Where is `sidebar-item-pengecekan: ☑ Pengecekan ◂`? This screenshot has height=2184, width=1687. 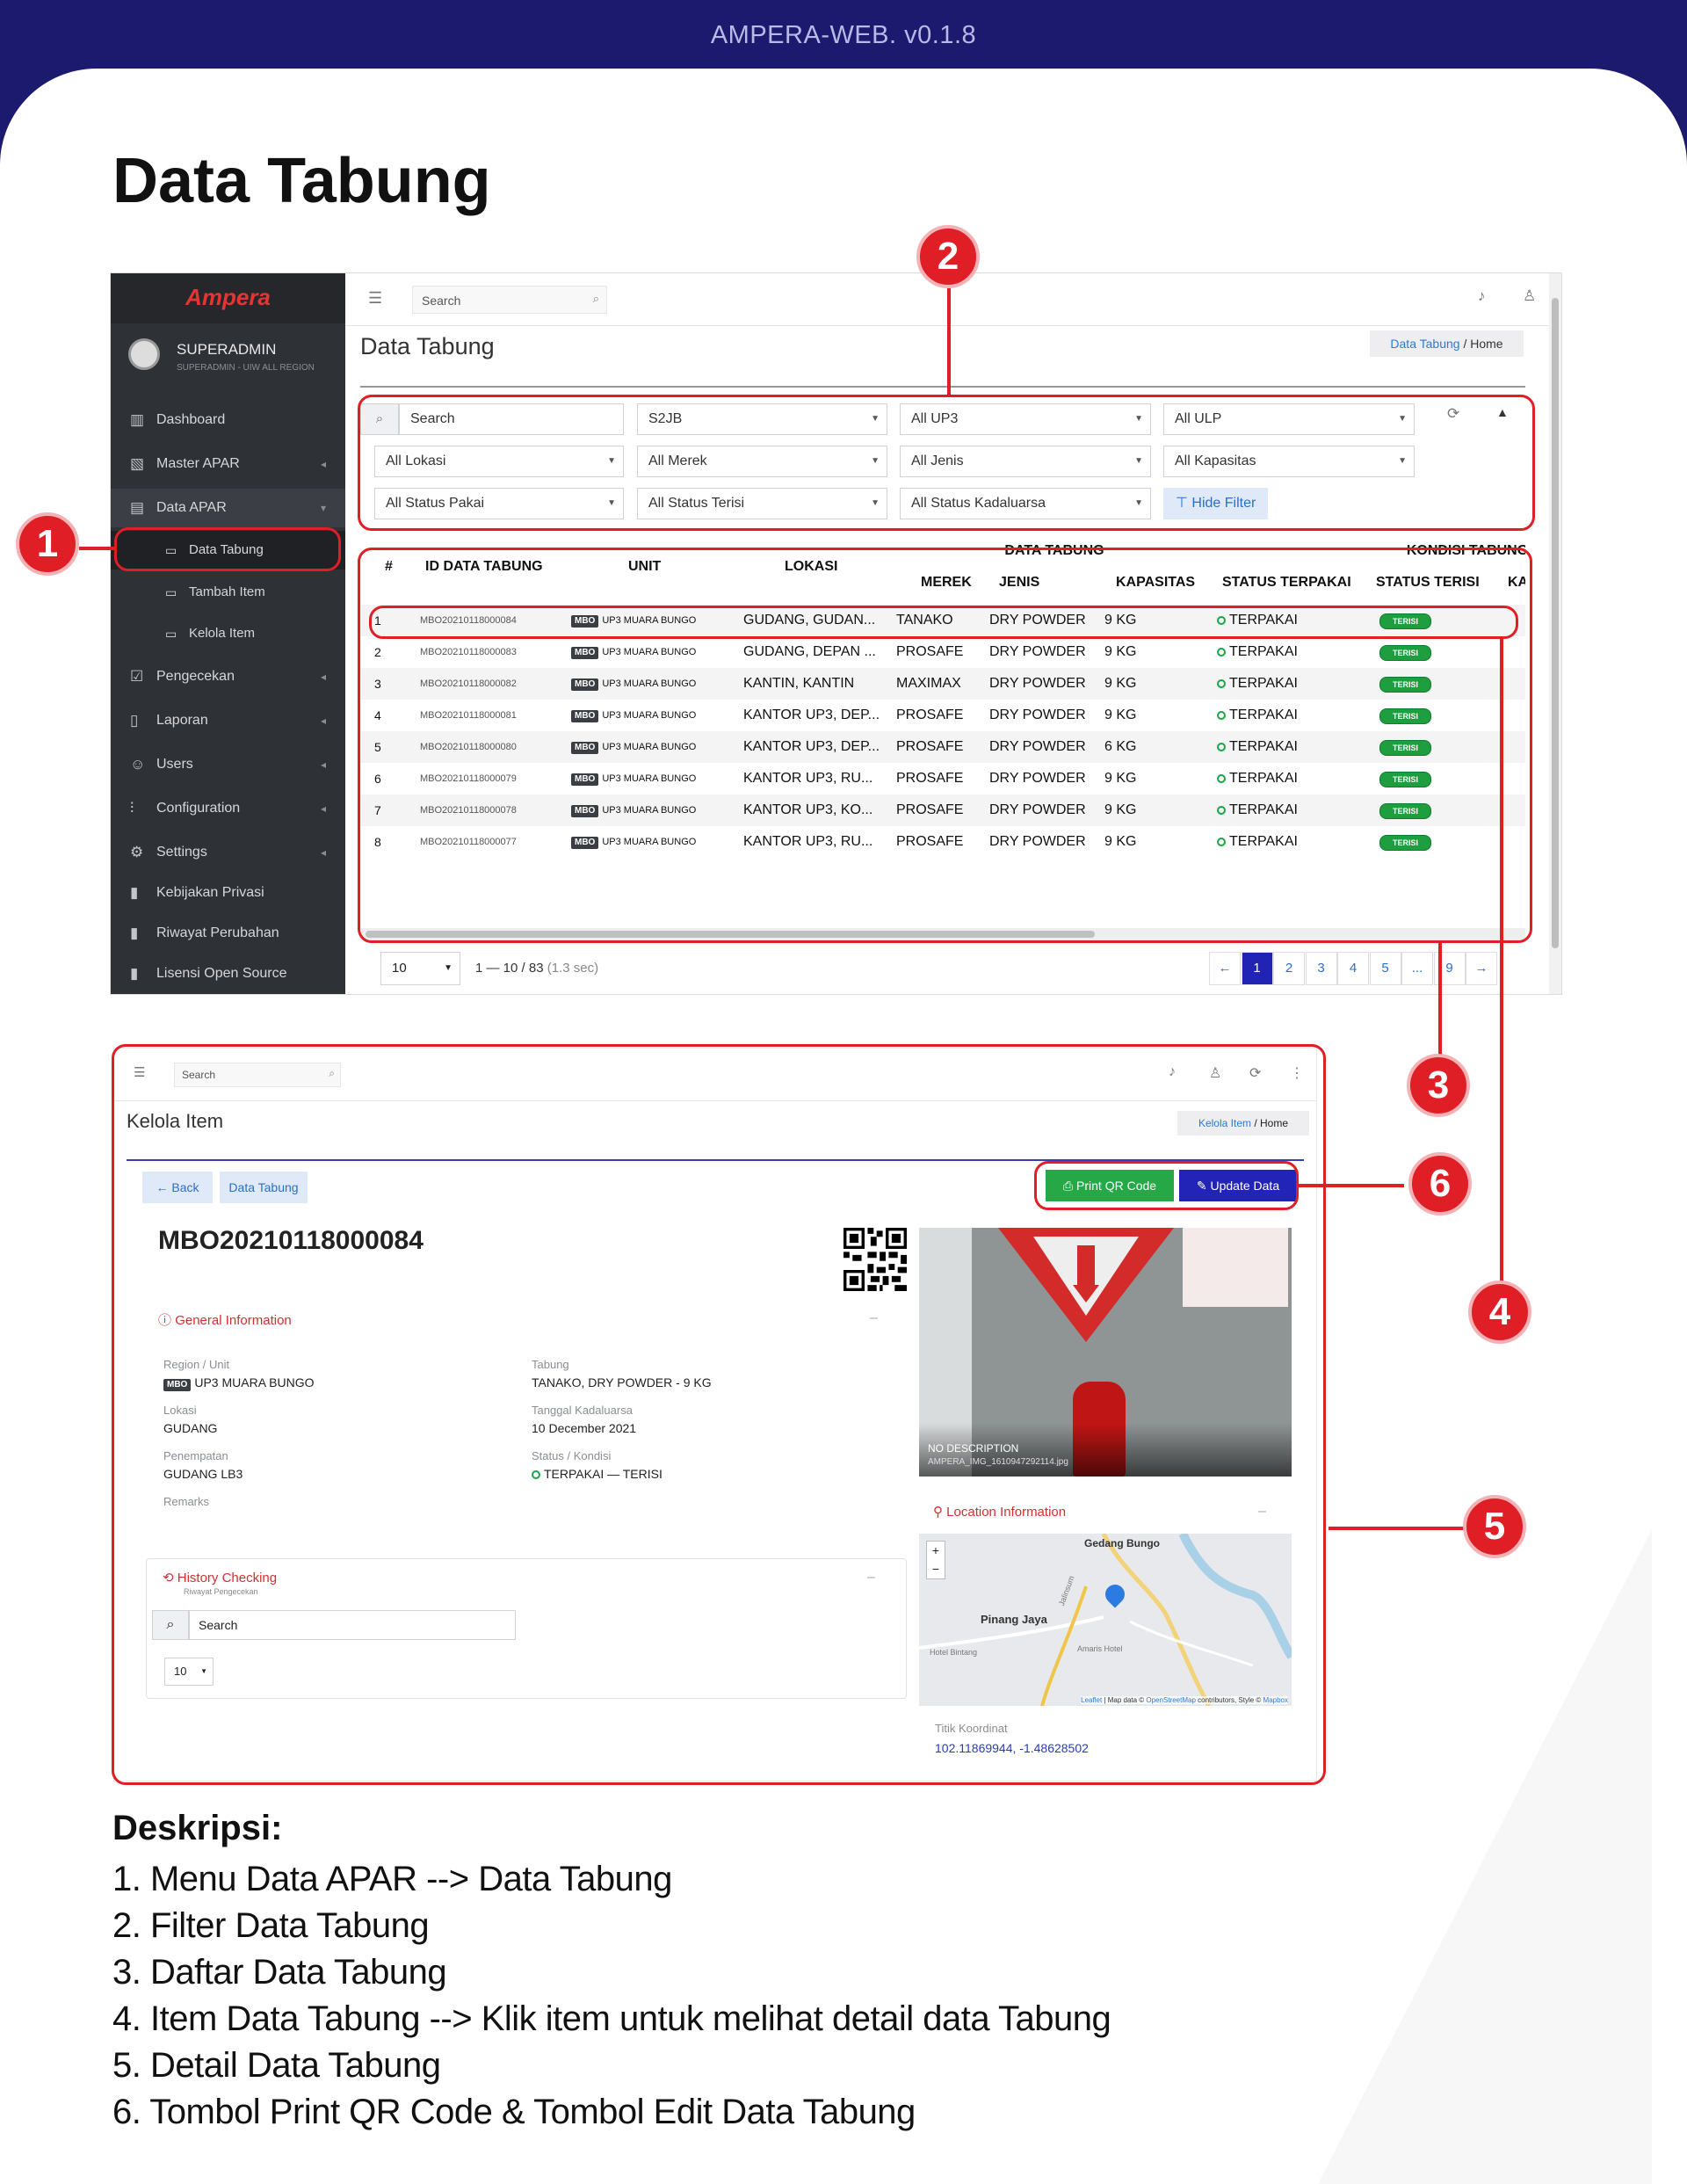 sidebar-item-pengecekan: ☑ Pengecekan ◂ is located at coordinates (228, 676).